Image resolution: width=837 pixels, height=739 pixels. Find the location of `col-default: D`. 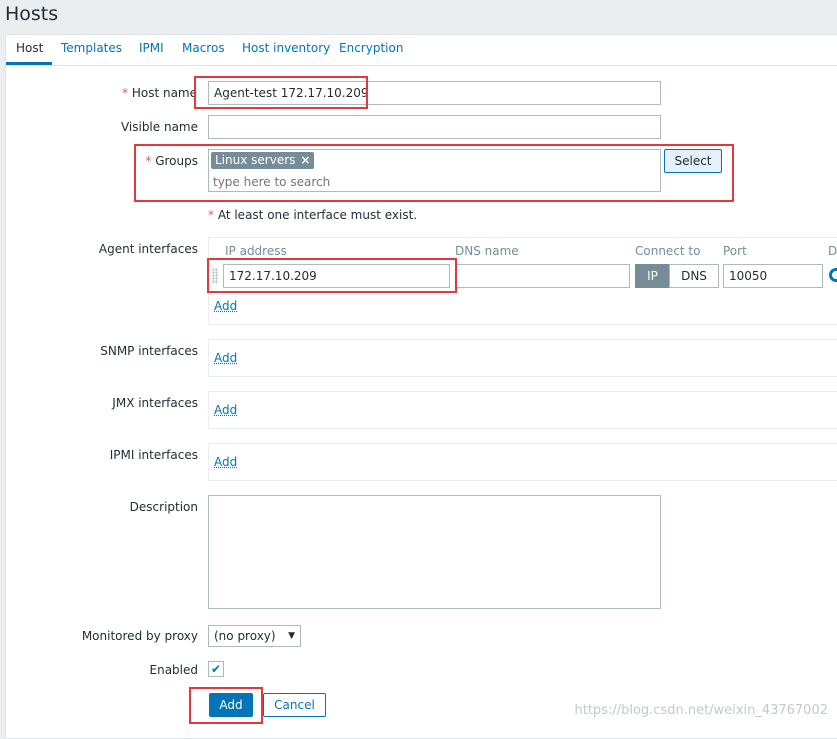

col-default: D is located at coordinates (832, 251).